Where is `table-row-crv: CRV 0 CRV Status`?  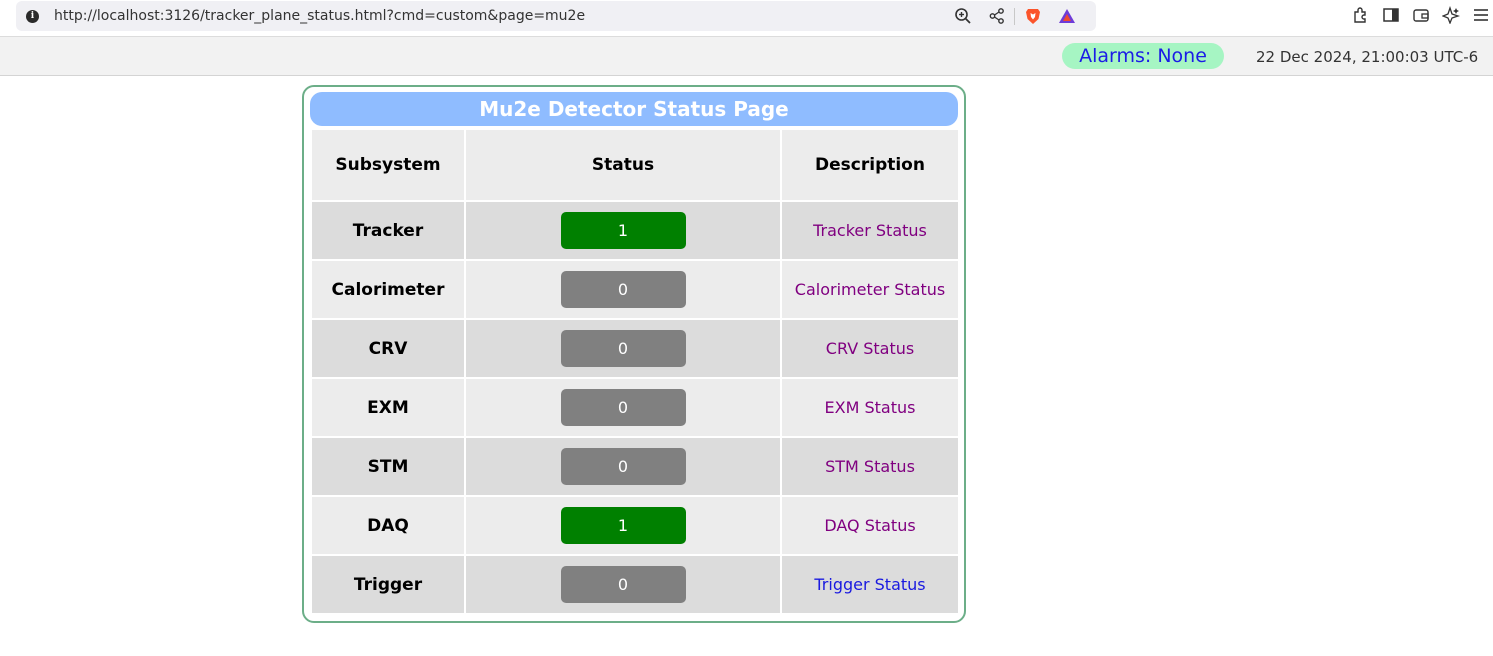 table-row-crv: CRV 0 CRV Status is located at coordinates (635, 348).